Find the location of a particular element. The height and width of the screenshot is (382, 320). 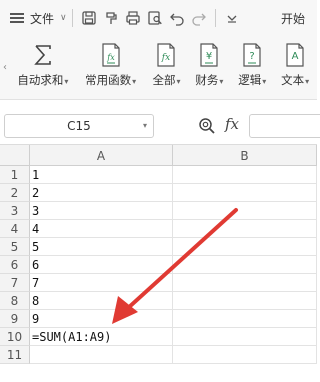

row-header: 9 is located at coordinates (15, 319).